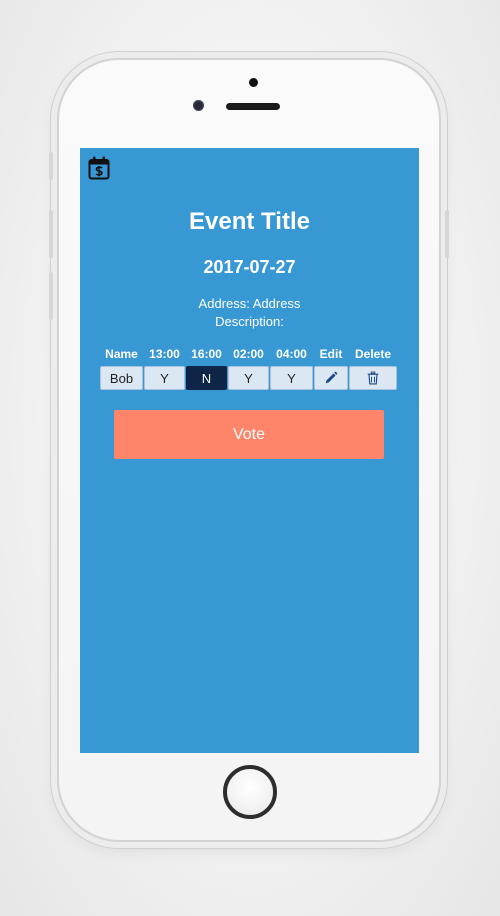 The width and height of the screenshot is (500, 916). What do you see at coordinates (249, 321) in the screenshot?
I see `event-description: Description:` at bounding box center [249, 321].